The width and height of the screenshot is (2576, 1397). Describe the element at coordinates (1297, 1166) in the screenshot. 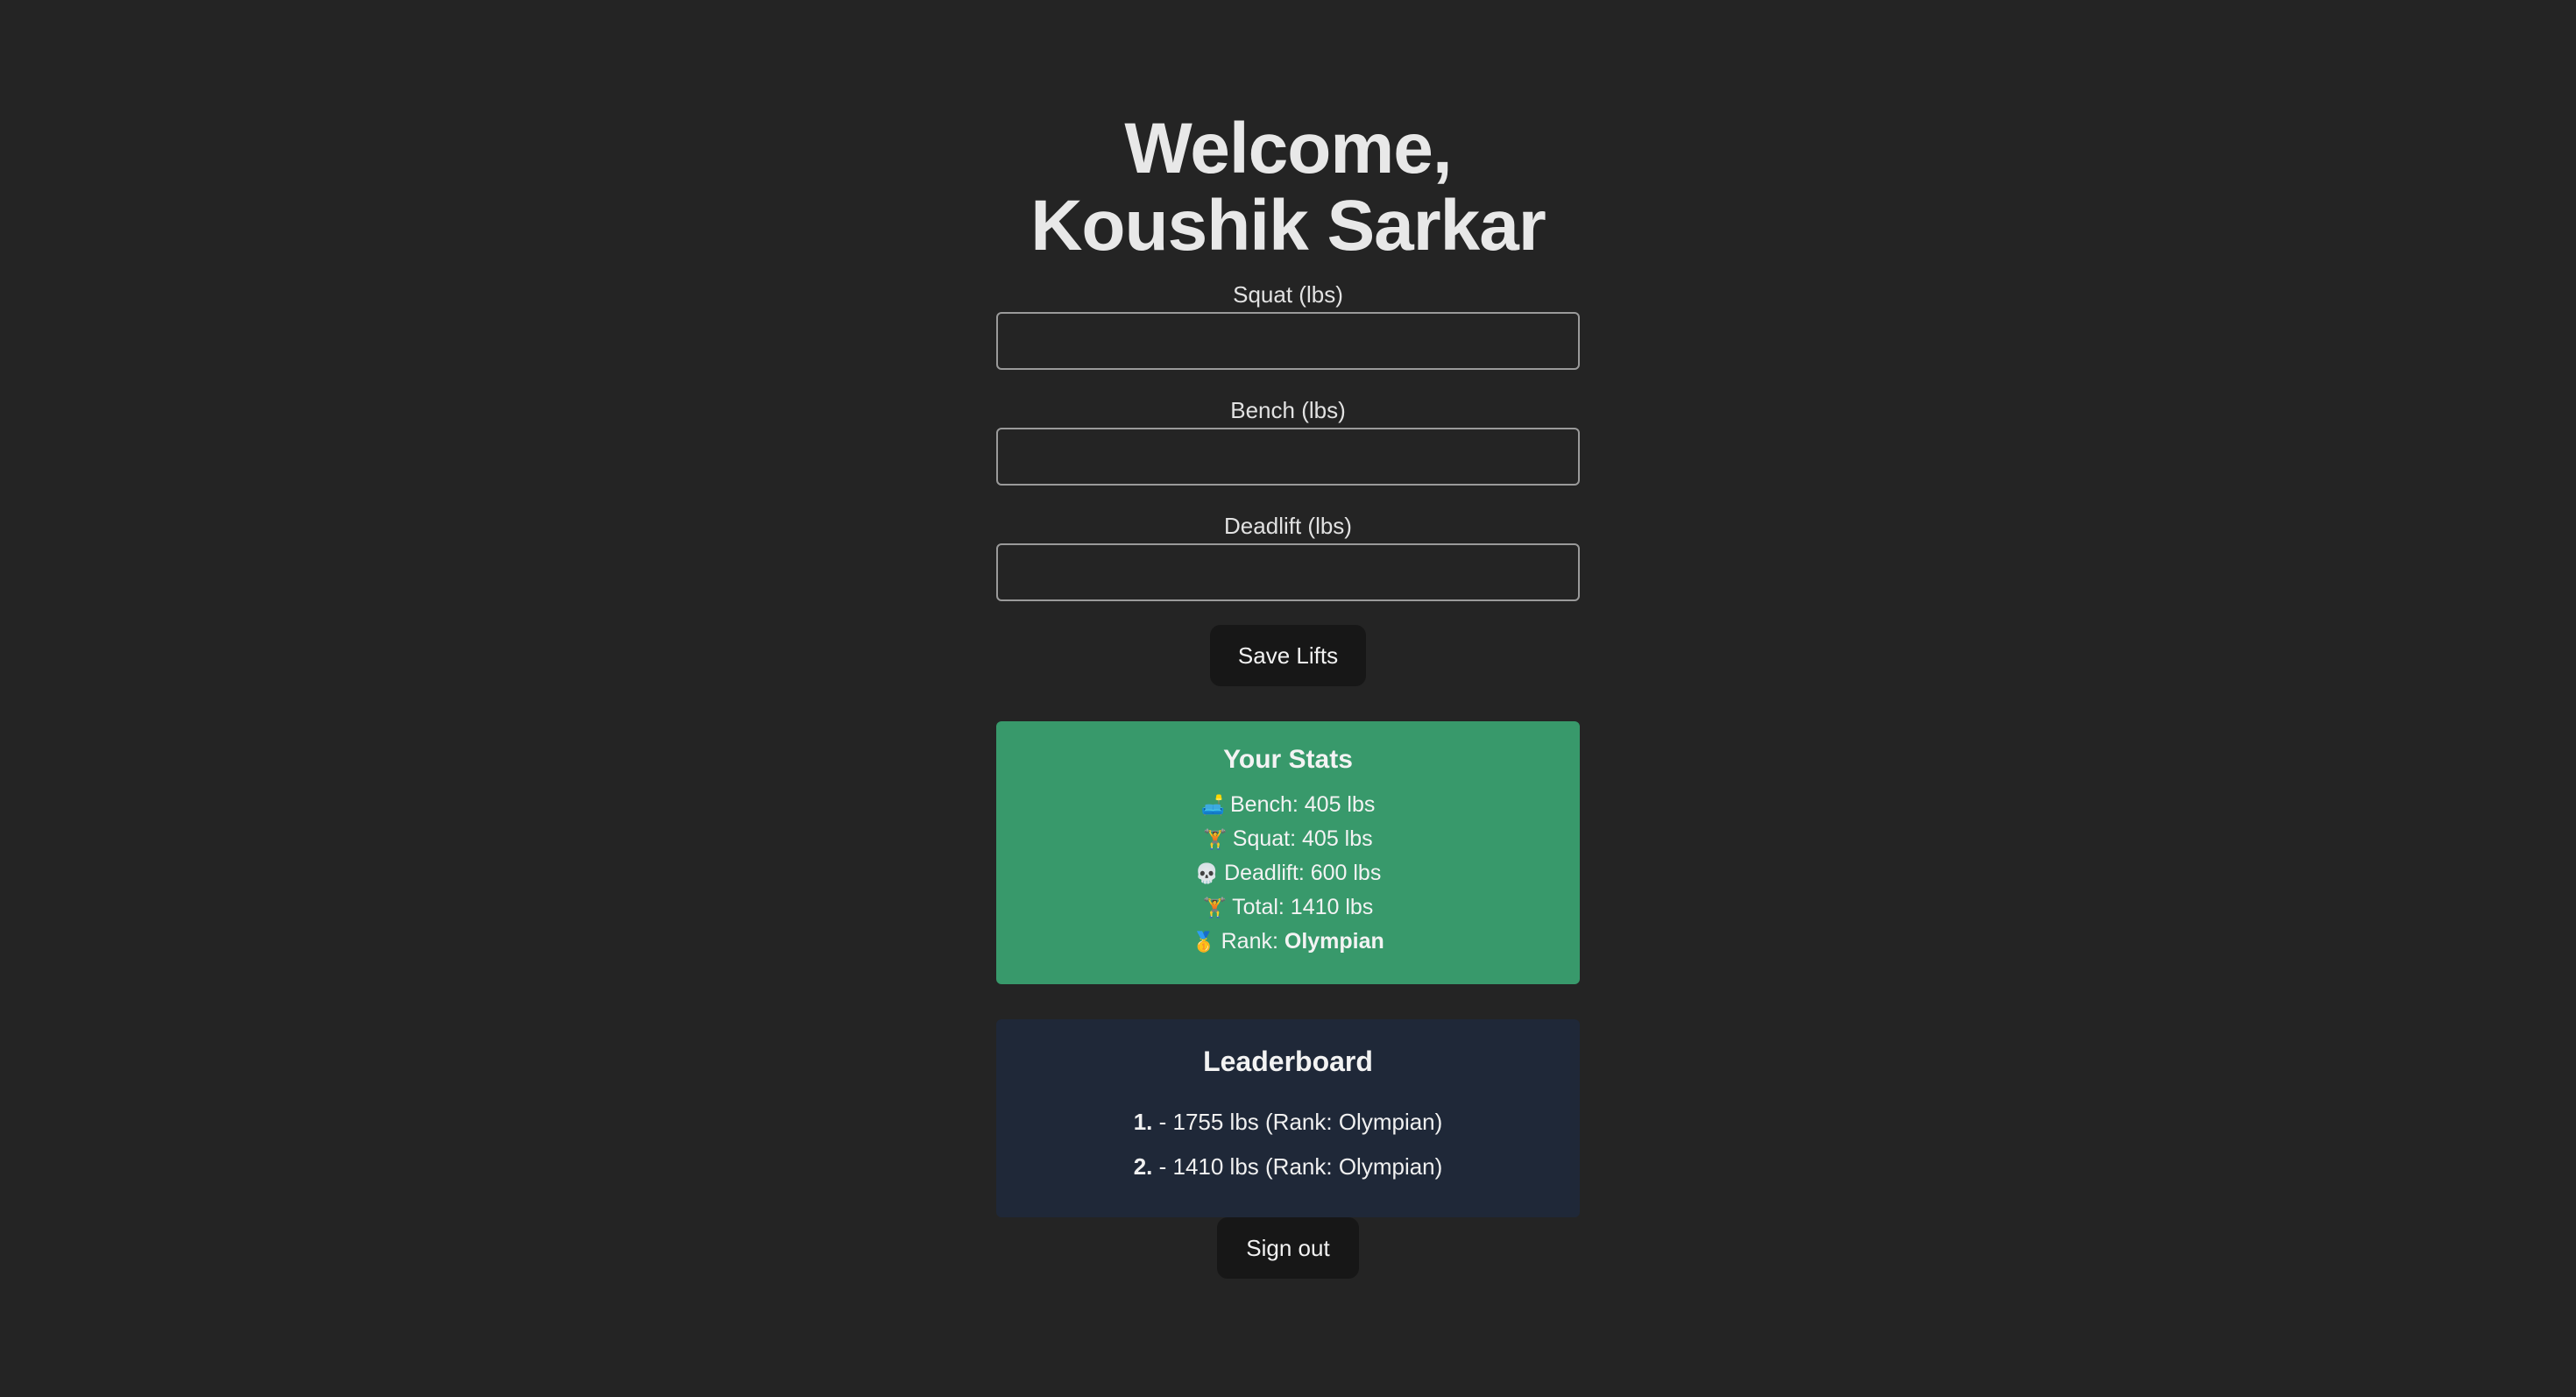

I see `leaderboard-entry-text: - 1410 lbs (Rank: Olympian)` at that location.